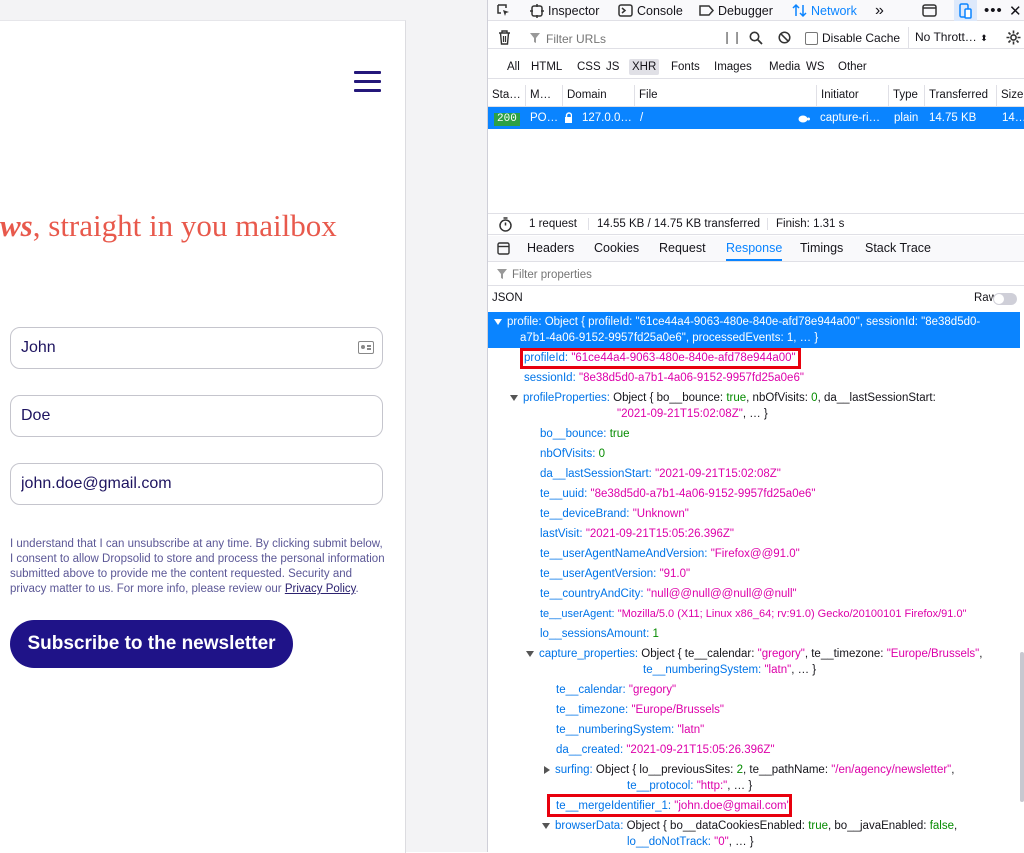 The width and height of the screenshot is (1024, 853). What do you see at coordinates (568, 118) in the screenshot?
I see `lock-icon` at bounding box center [568, 118].